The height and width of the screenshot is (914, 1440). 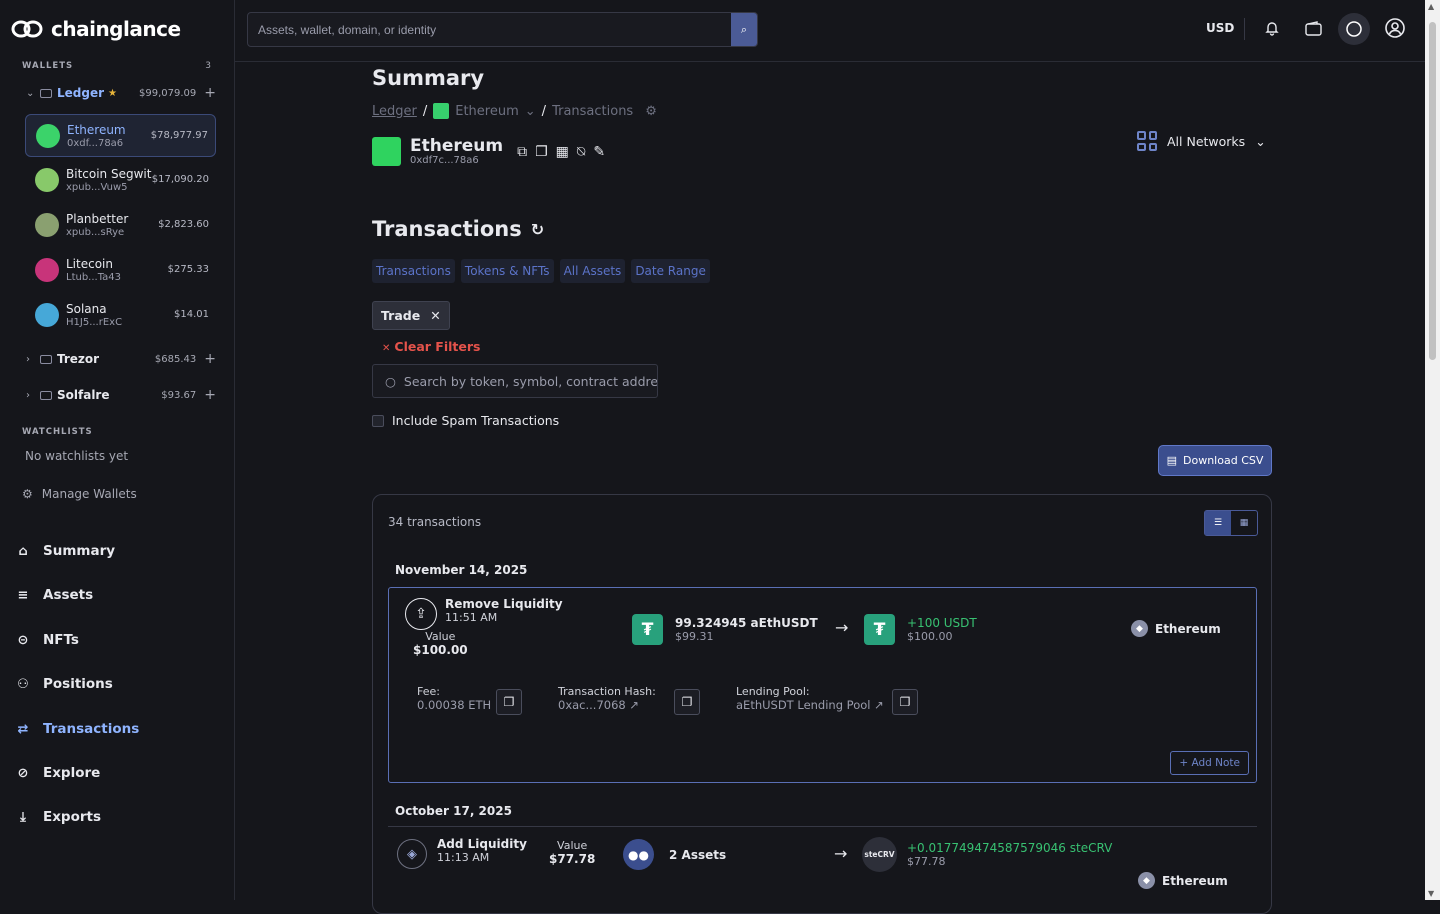 What do you see at coordinates (121, 395) in the screenshot?
I see `wallet-group-solfalre: › Solfalre $93.67 +` at bounding box center [121, 395].